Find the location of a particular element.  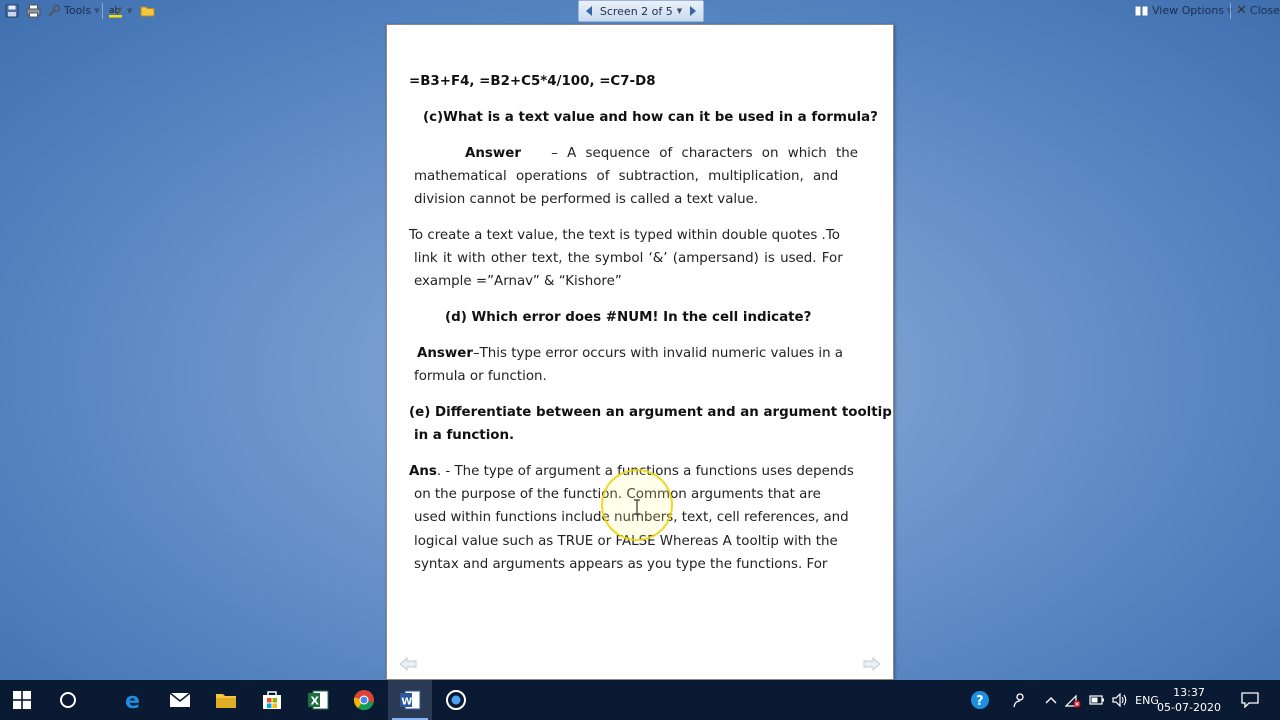

taskbar-clock: 13:37 05-07-2020 is located at coordinates (1189, 700).